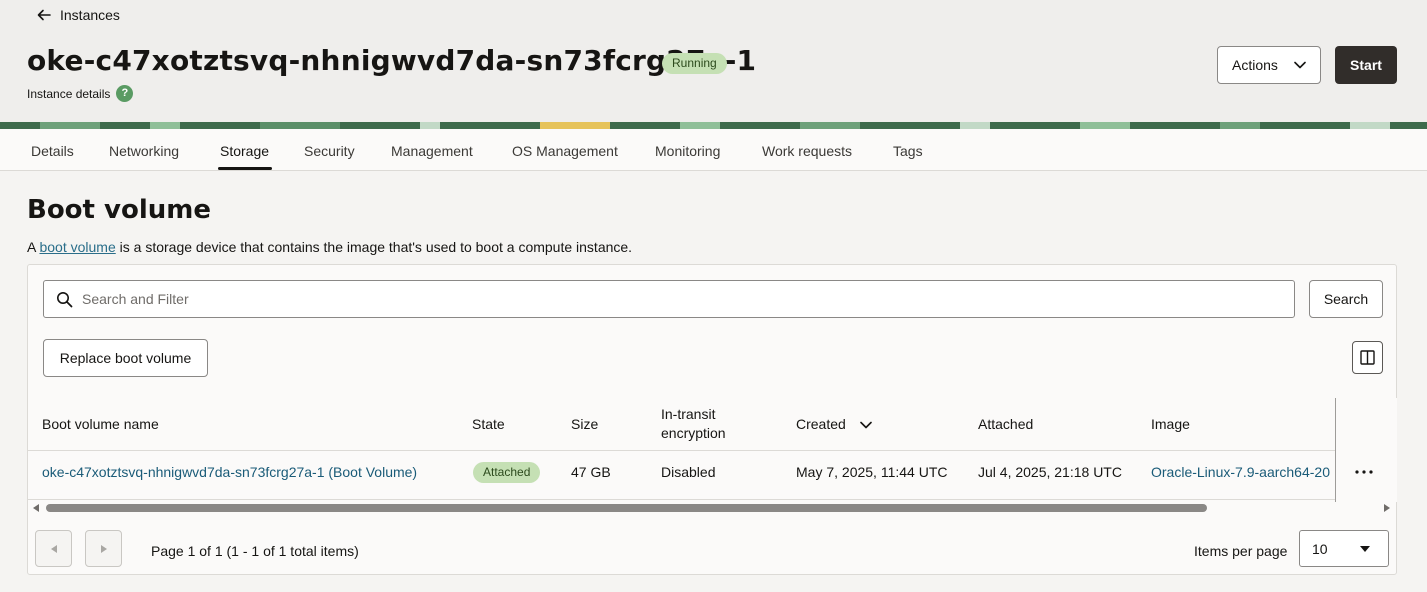 The image size is (1427, 592). I want to click on image-link: Oracle-Linux-7.9-aarch64-20, so click(1243, 472).